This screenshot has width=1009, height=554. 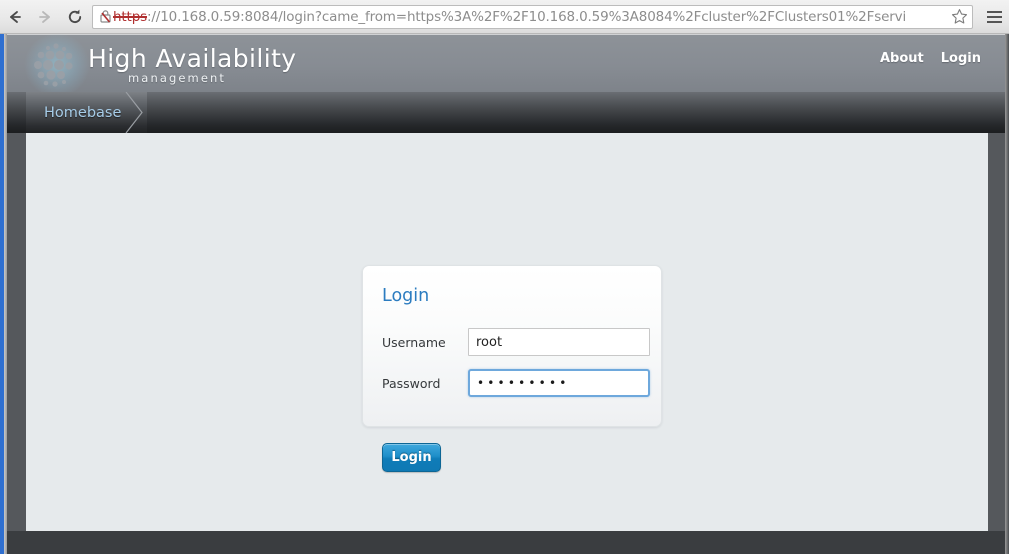 I want to click on brand-subtitle: management, so click(x=177, y=77).